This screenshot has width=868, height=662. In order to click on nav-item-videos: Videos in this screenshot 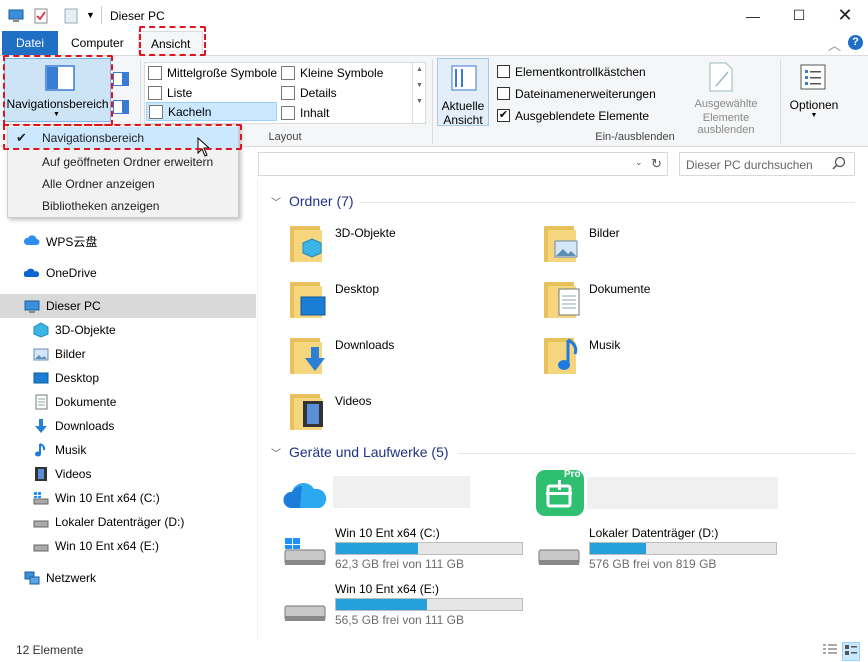, I will do `click(62, 474)`.